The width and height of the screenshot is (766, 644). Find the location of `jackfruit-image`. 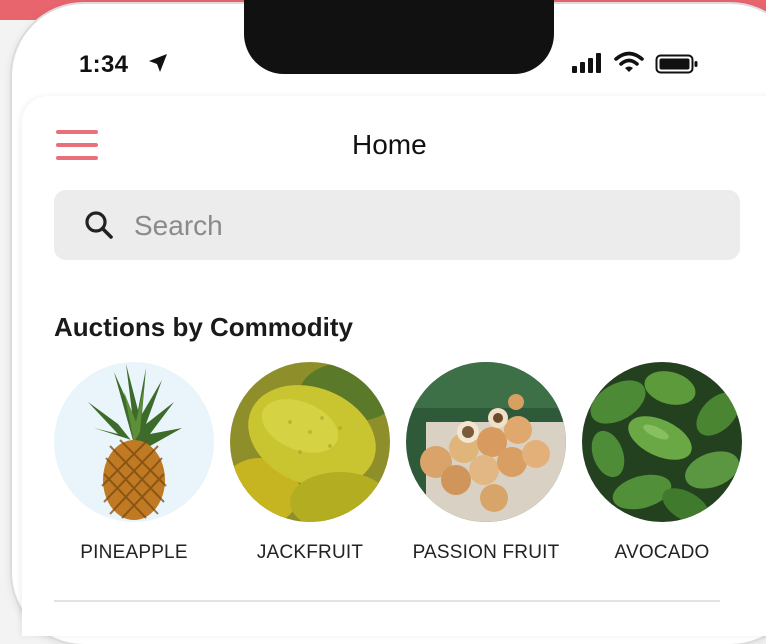

jackfruit-image is located at coordinates (310, 442).